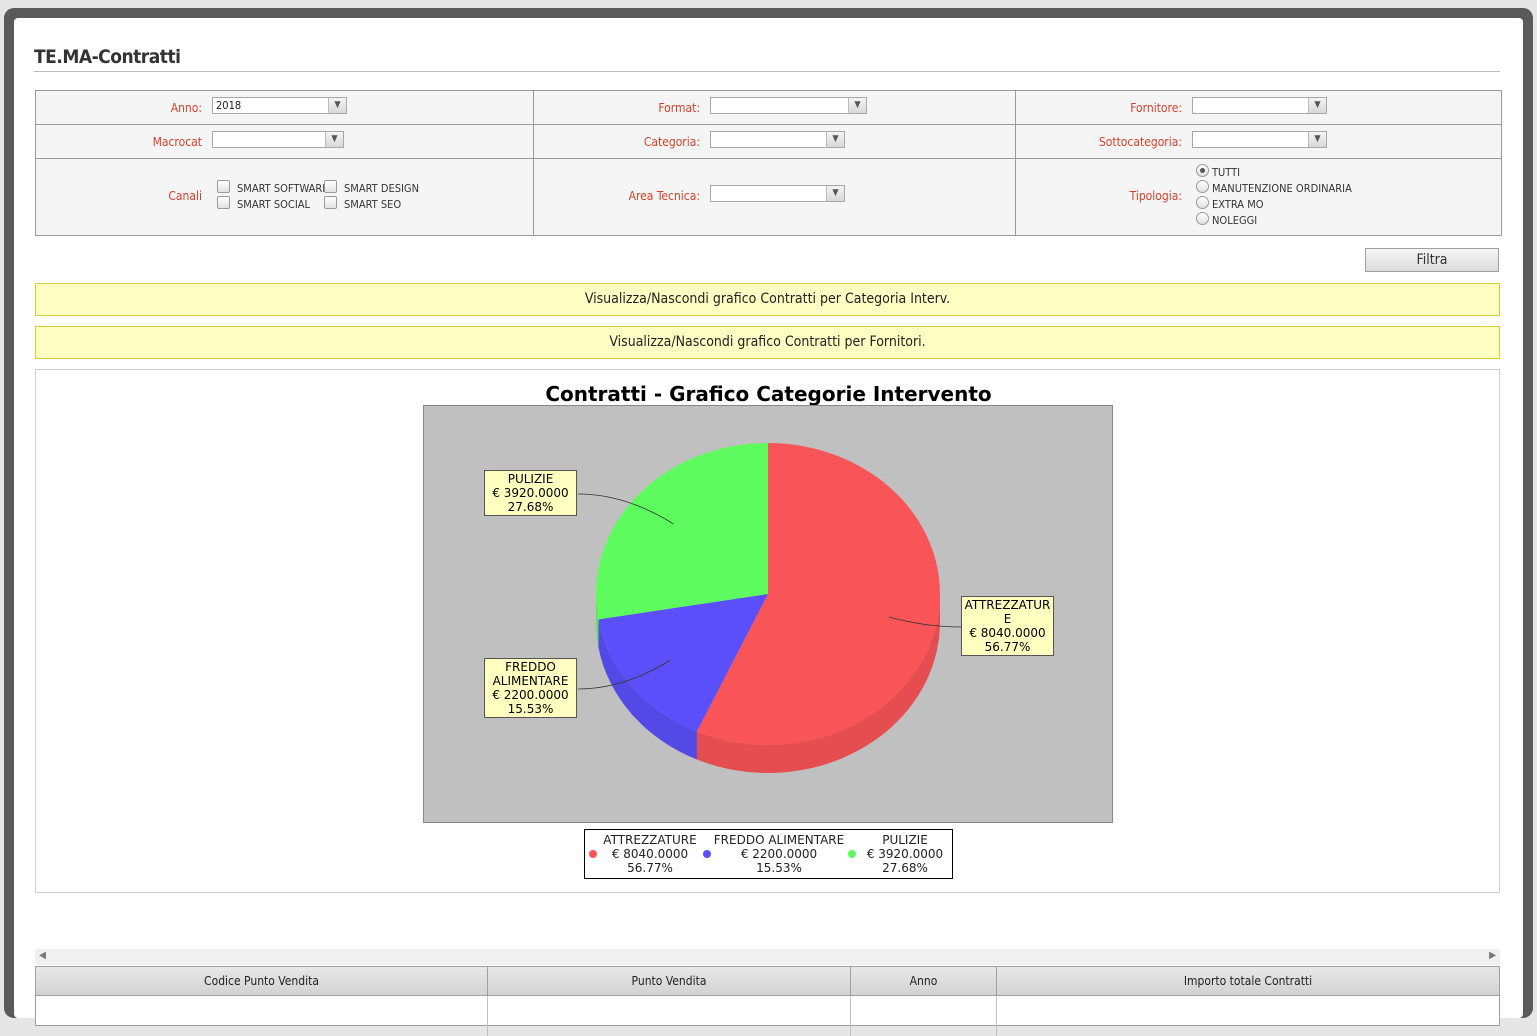 Image resolution: width=1537 pixels, height=1036 pixels. I want to click on filter-cell-fornitore: Fornitore: ▼, so click(1258, 107).